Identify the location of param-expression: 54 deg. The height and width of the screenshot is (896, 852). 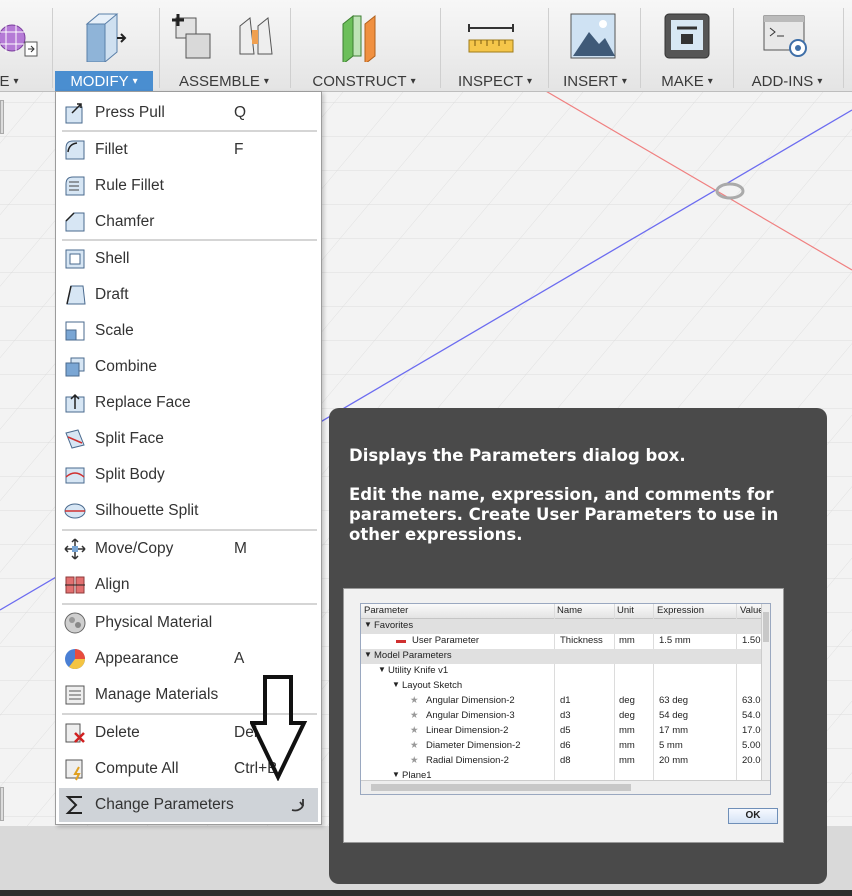
(674, 715).